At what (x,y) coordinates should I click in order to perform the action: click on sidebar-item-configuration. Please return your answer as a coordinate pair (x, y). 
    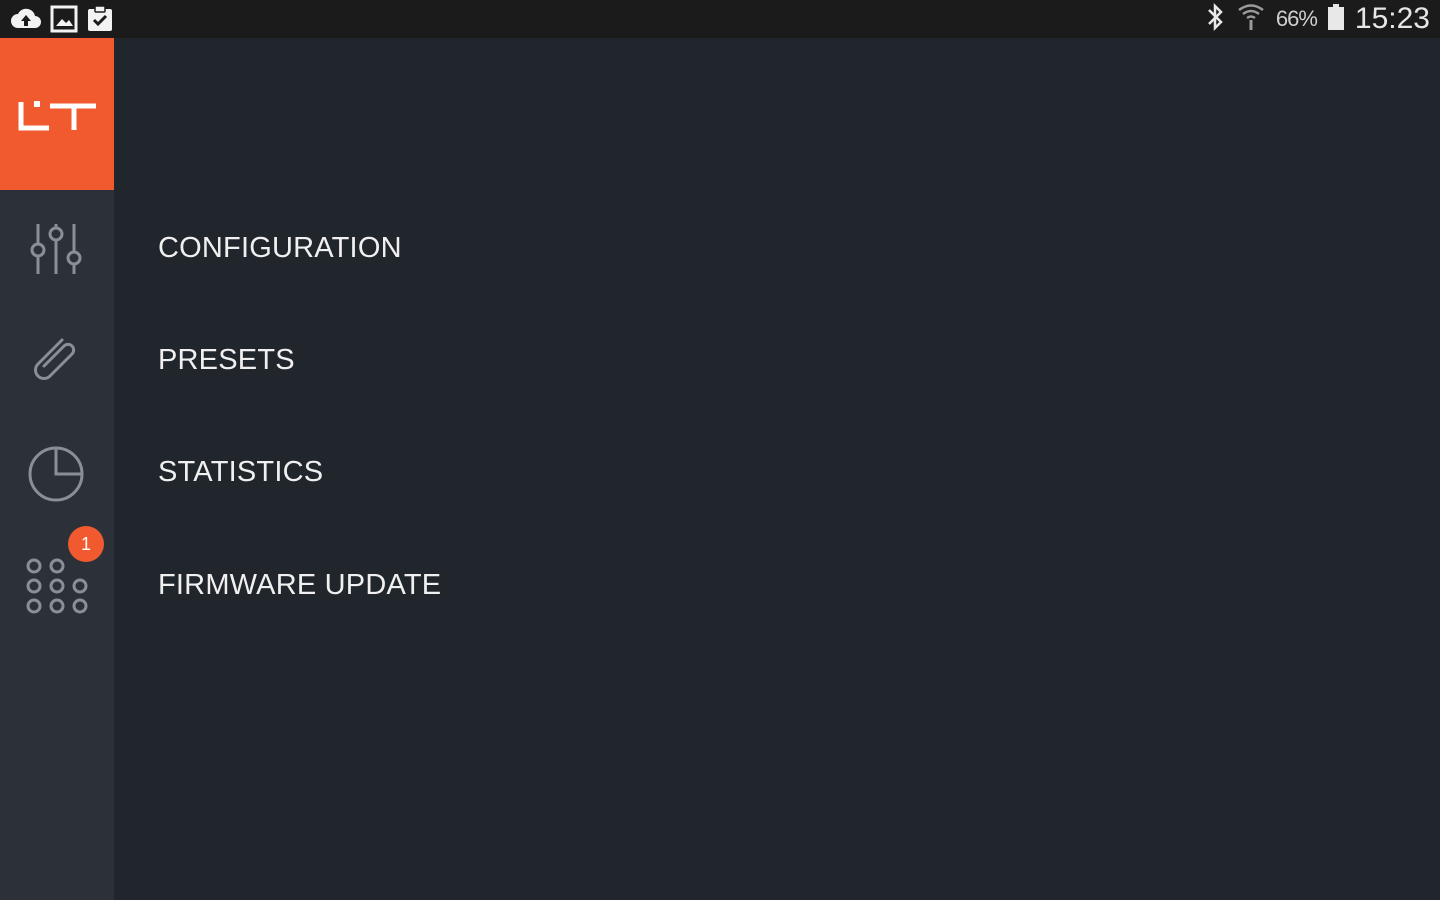
    Looking at the image, I should click on (57, 246).